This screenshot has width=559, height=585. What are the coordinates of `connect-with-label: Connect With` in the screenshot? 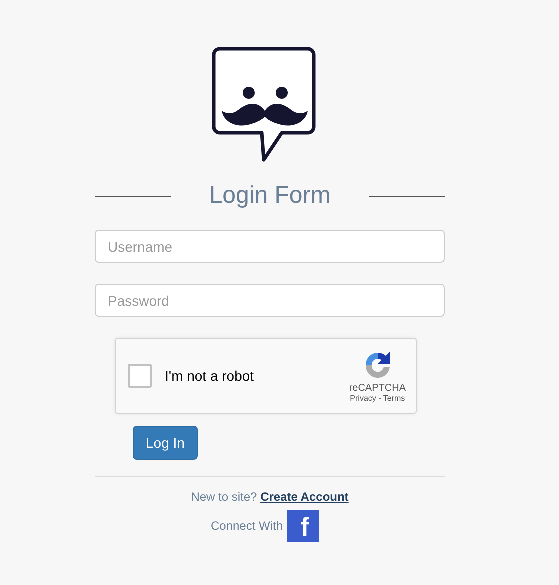 It's located at (247, 526).